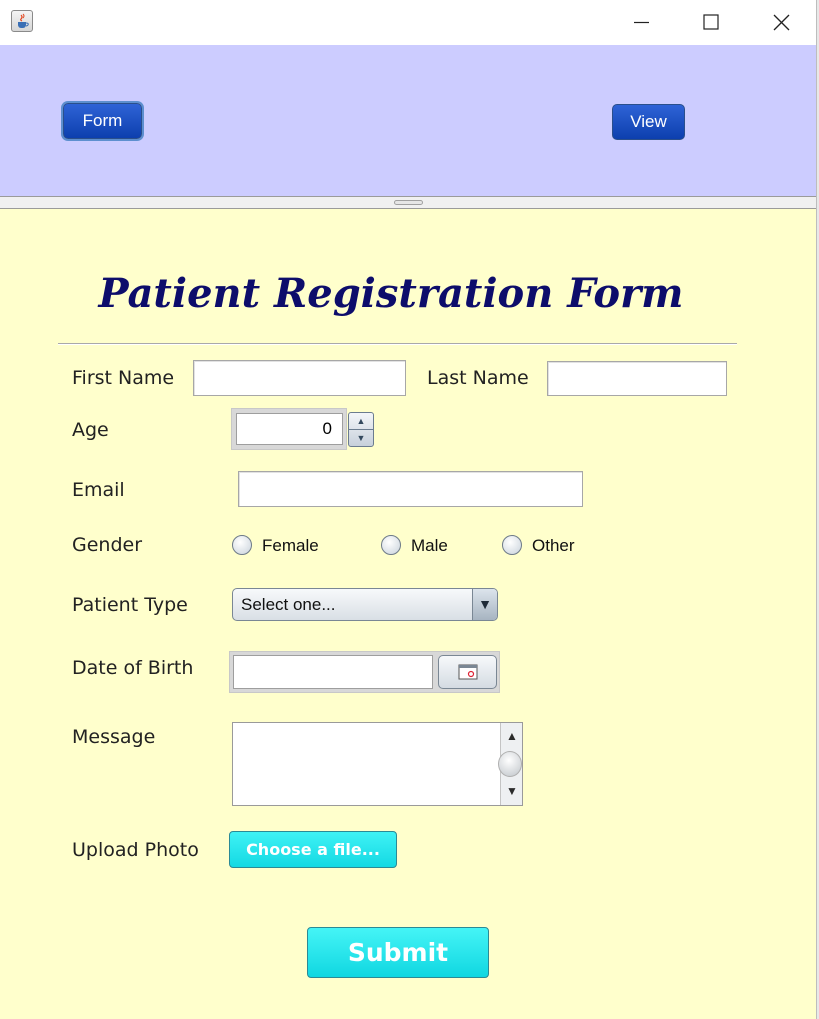 The height and width of the screenshot is (1019, 819). Describe the element at coordinates (409, 22) in the screenshot. I see `window-title-bar` at that location.